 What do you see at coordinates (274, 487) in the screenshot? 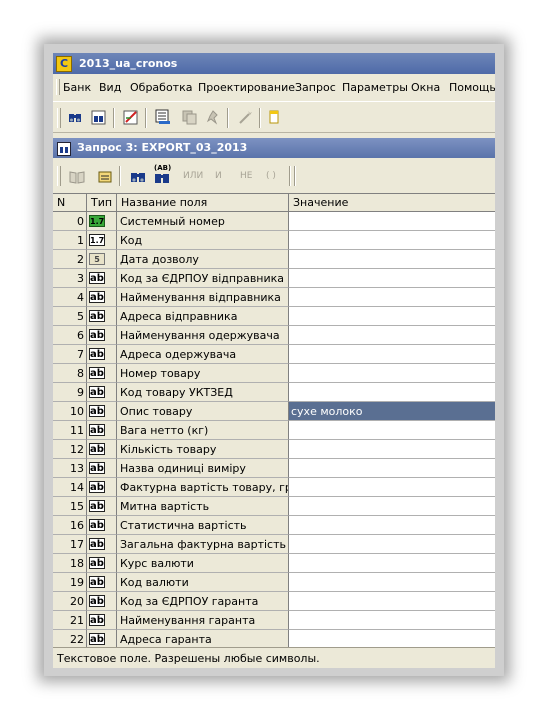
I see `table-row: 14 ab Фактурна вартість товару, грн` at bounding box center [274, 487].